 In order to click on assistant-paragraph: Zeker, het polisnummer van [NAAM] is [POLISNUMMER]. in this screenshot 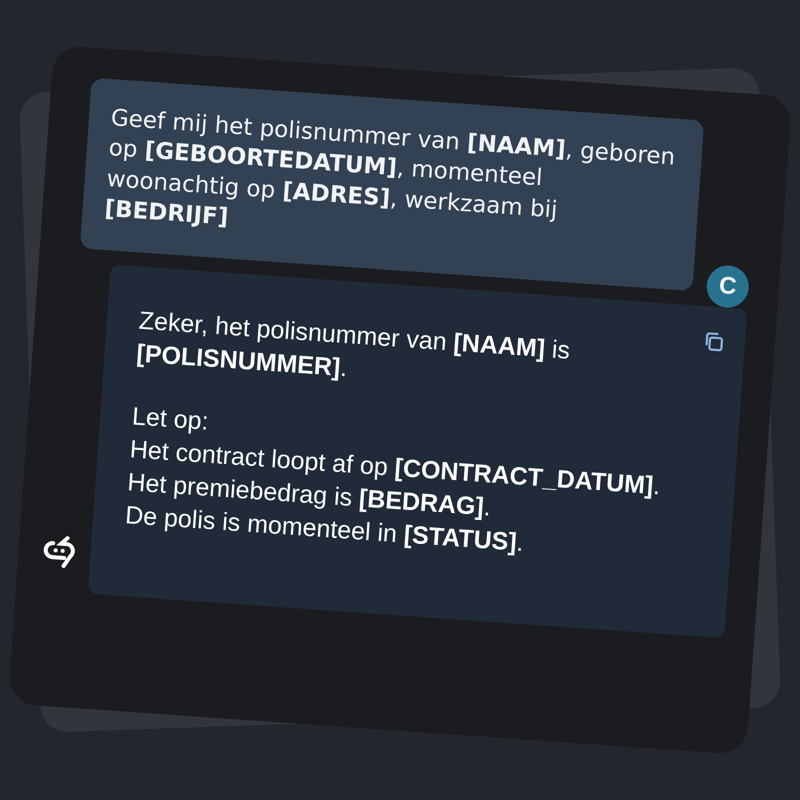, I will do `click(353, 345)`.